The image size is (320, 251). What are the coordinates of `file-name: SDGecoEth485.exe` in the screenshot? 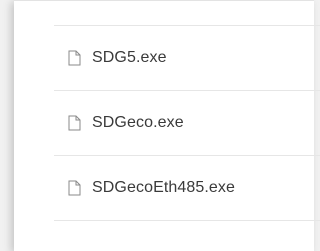 It's located at (164, 187).